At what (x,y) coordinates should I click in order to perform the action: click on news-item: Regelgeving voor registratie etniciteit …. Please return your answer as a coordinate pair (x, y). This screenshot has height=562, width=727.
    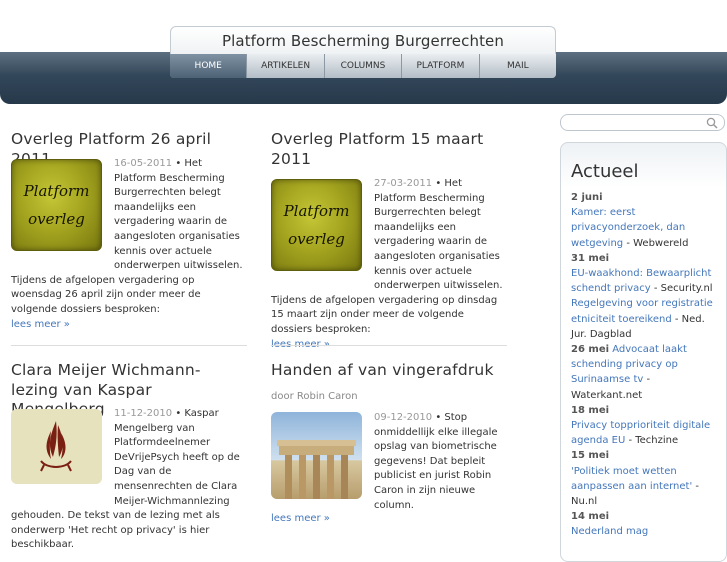
    Looking at the image, I should click on (642, 319).